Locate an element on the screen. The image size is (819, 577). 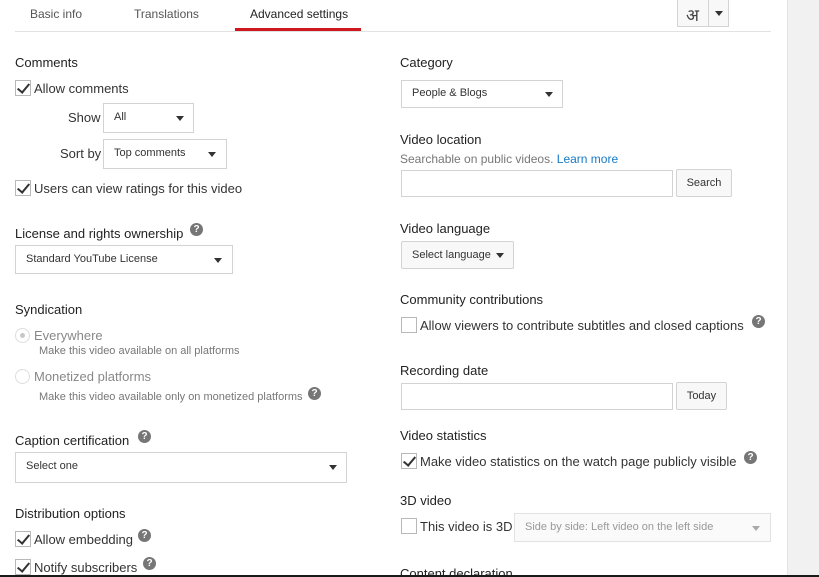
video-location-desc-text: Searchable on public videos. is located at coordinates (477, 159).